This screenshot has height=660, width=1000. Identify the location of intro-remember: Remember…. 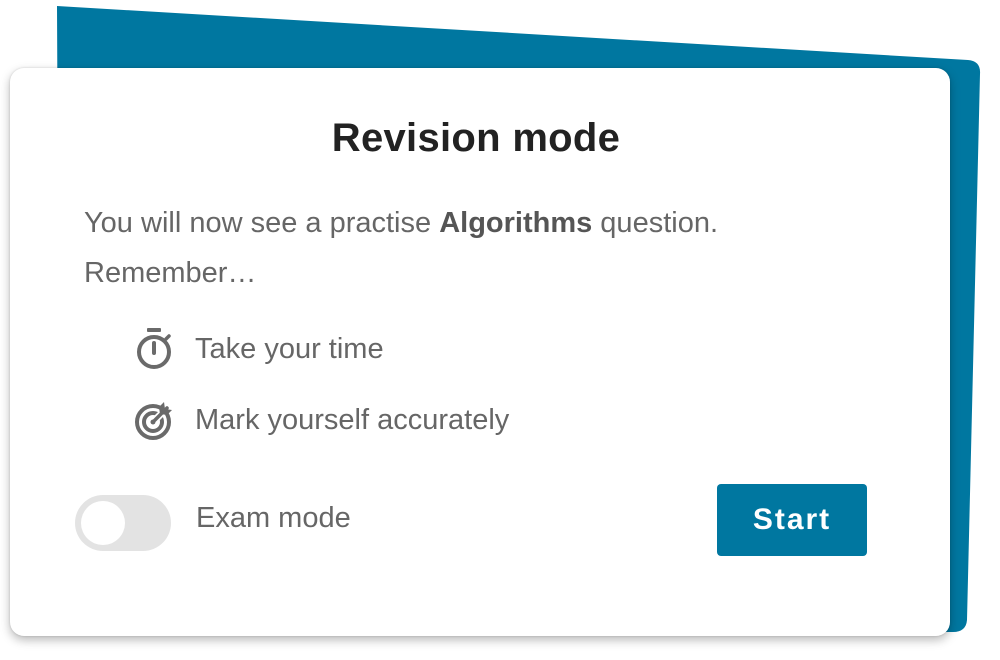
(170, 273).